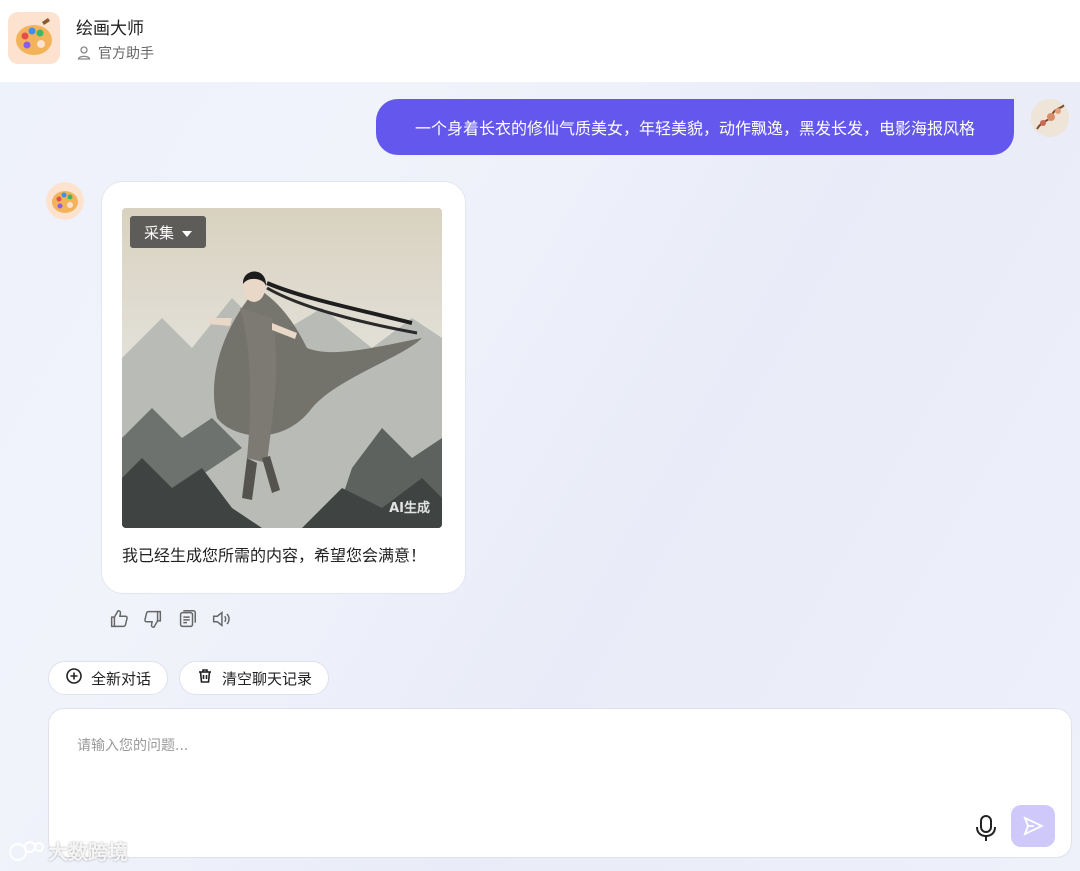 Image resolution: width=1080 pixels, height=871 pixels. Describe the element at coordinates (121, 678) in the screenshot. I see `new-chat-label: 全新对话` at that location.